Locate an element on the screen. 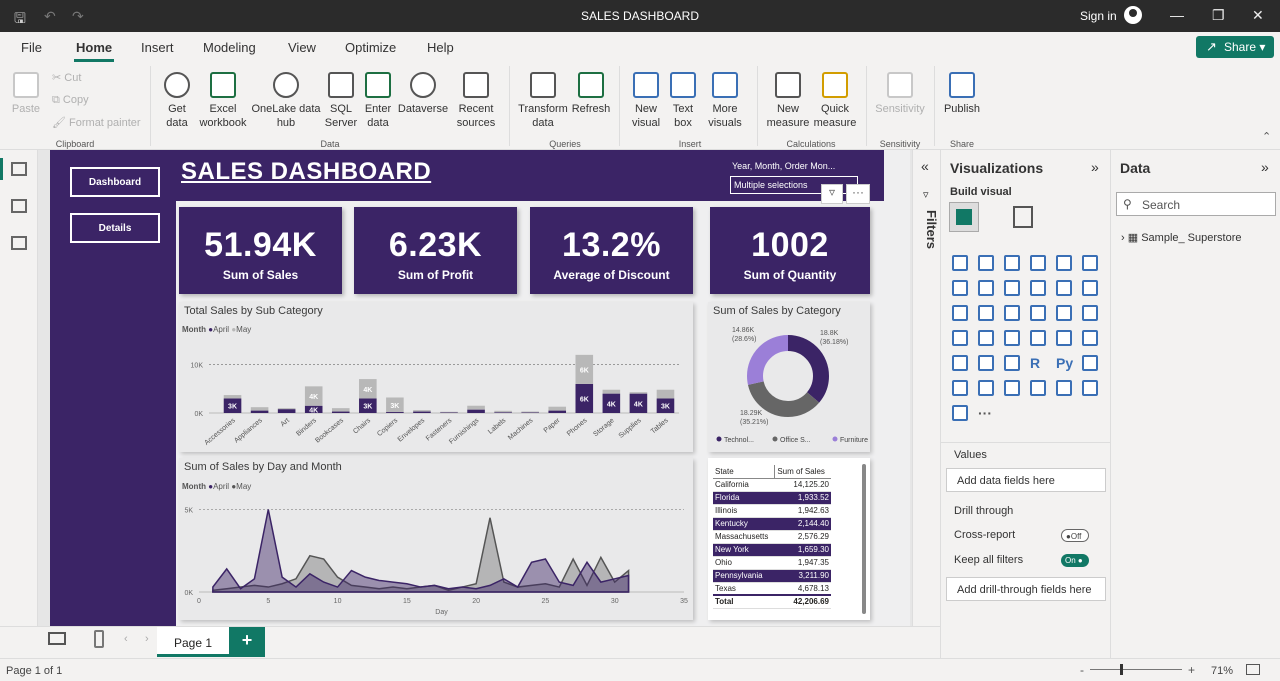 This screenshot has height=681, width=1280. table-tree-item: › ▦ Sample_ Superstore is located at coordinates (1181, 237).